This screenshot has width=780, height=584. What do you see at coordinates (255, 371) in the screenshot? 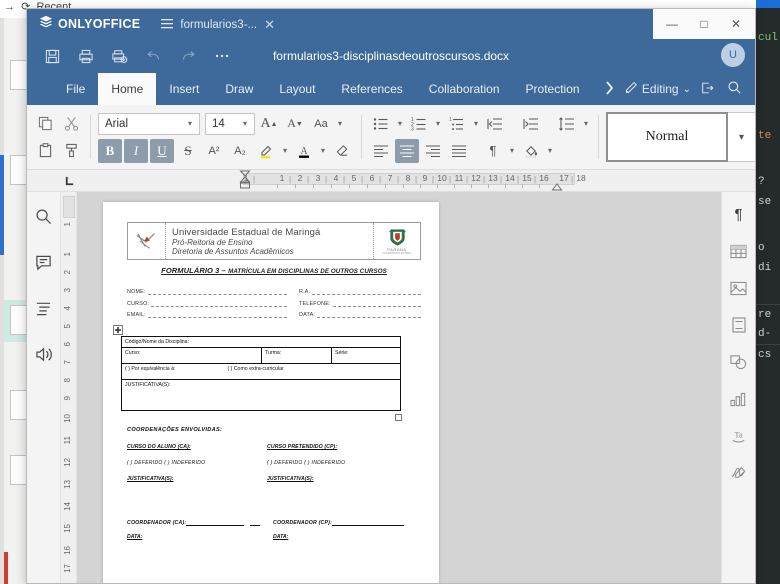
I see `extracurricular-option: ( ) Como extra-curricular` at bounding box center [255, 371].